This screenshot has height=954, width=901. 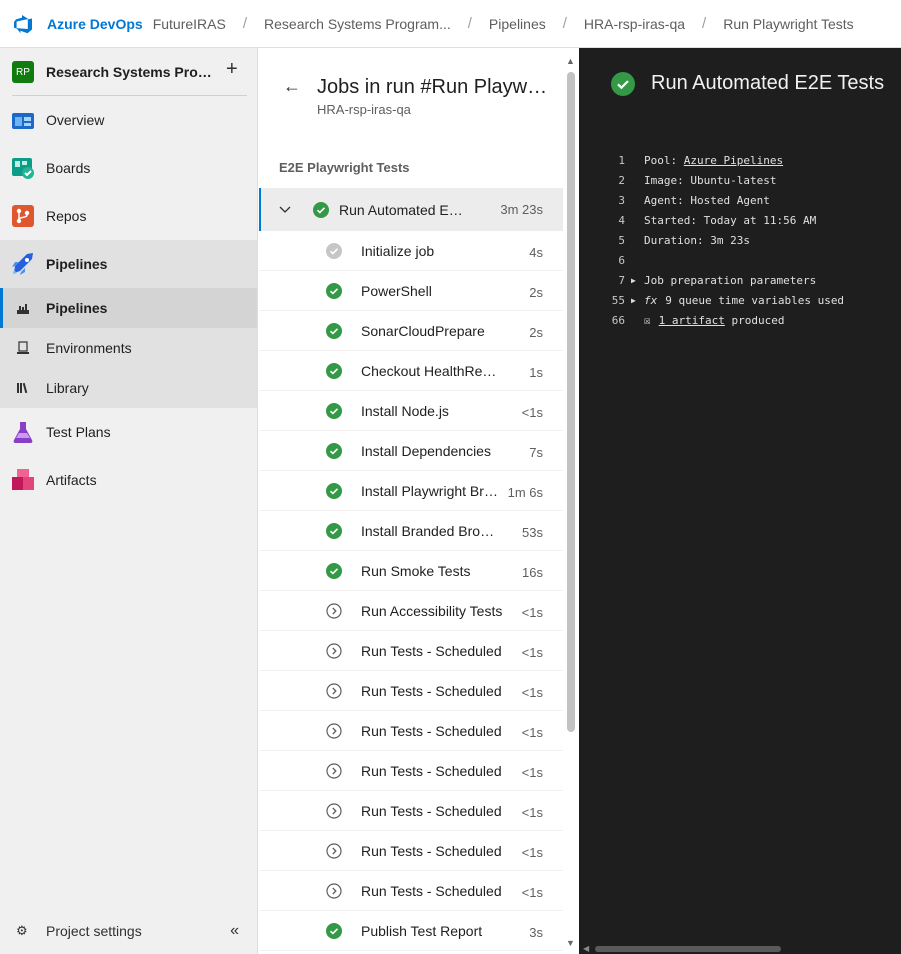 What do you see at coordinates (536, 252) in the screenshot?
I see `step-duration: 4s` at bounding box center [536, 252].